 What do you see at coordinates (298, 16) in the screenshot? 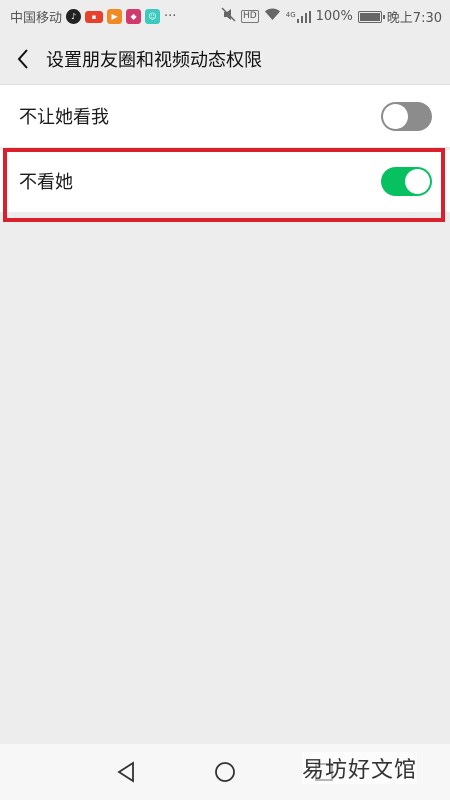
I see `signal-icon: 4G` at bounding box center [298, 16].